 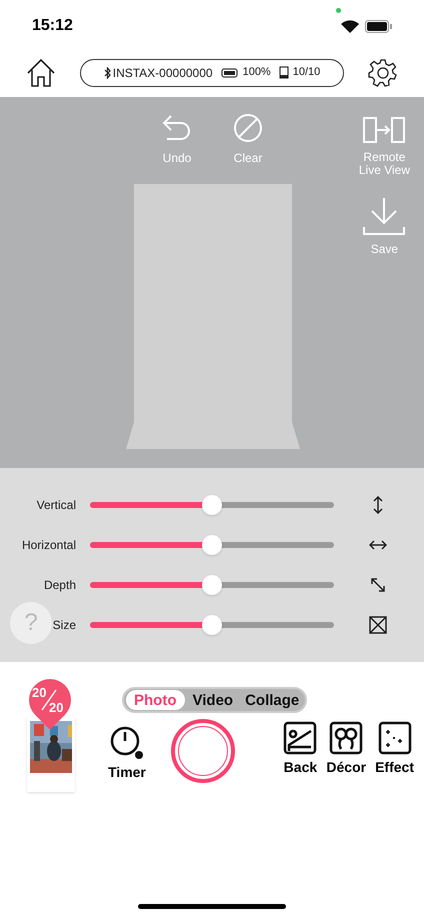 What do you see at coordinates (107, 72) in the screenshot?
I see `bluetooth-icon` at bounding box center [107, 72].